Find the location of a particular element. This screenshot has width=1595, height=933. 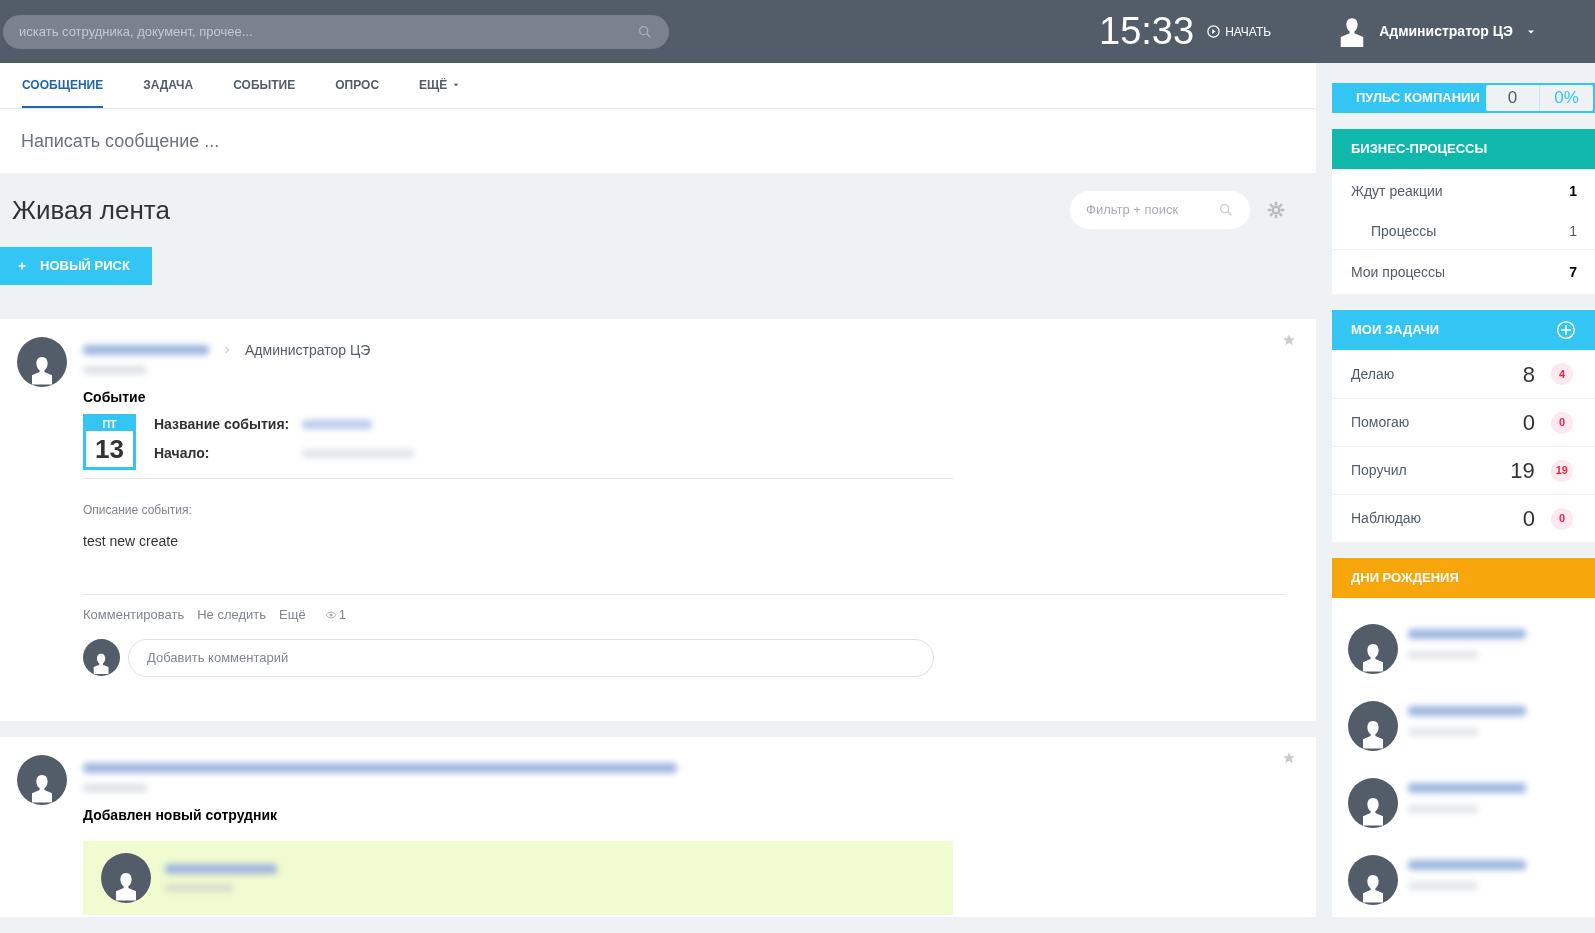

post-action-link: Не следить is located at coordinates (232, 615).